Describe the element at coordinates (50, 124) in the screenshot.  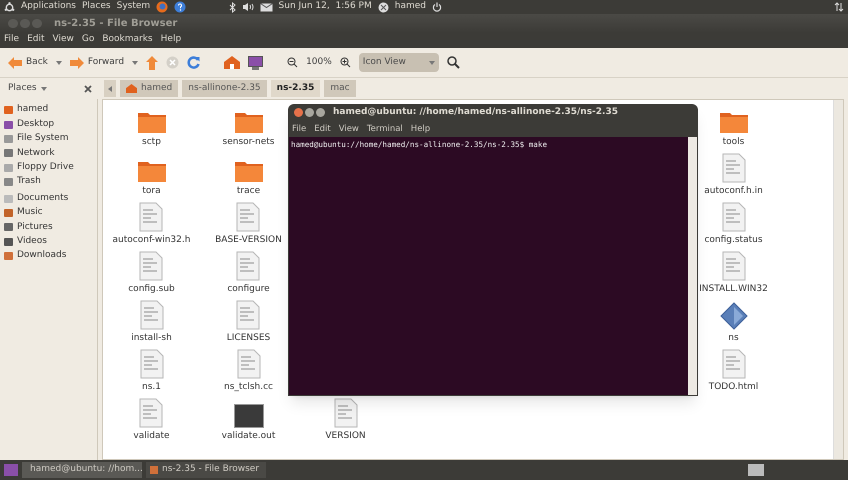
I see `sidebar-item: Desktop` at that location.